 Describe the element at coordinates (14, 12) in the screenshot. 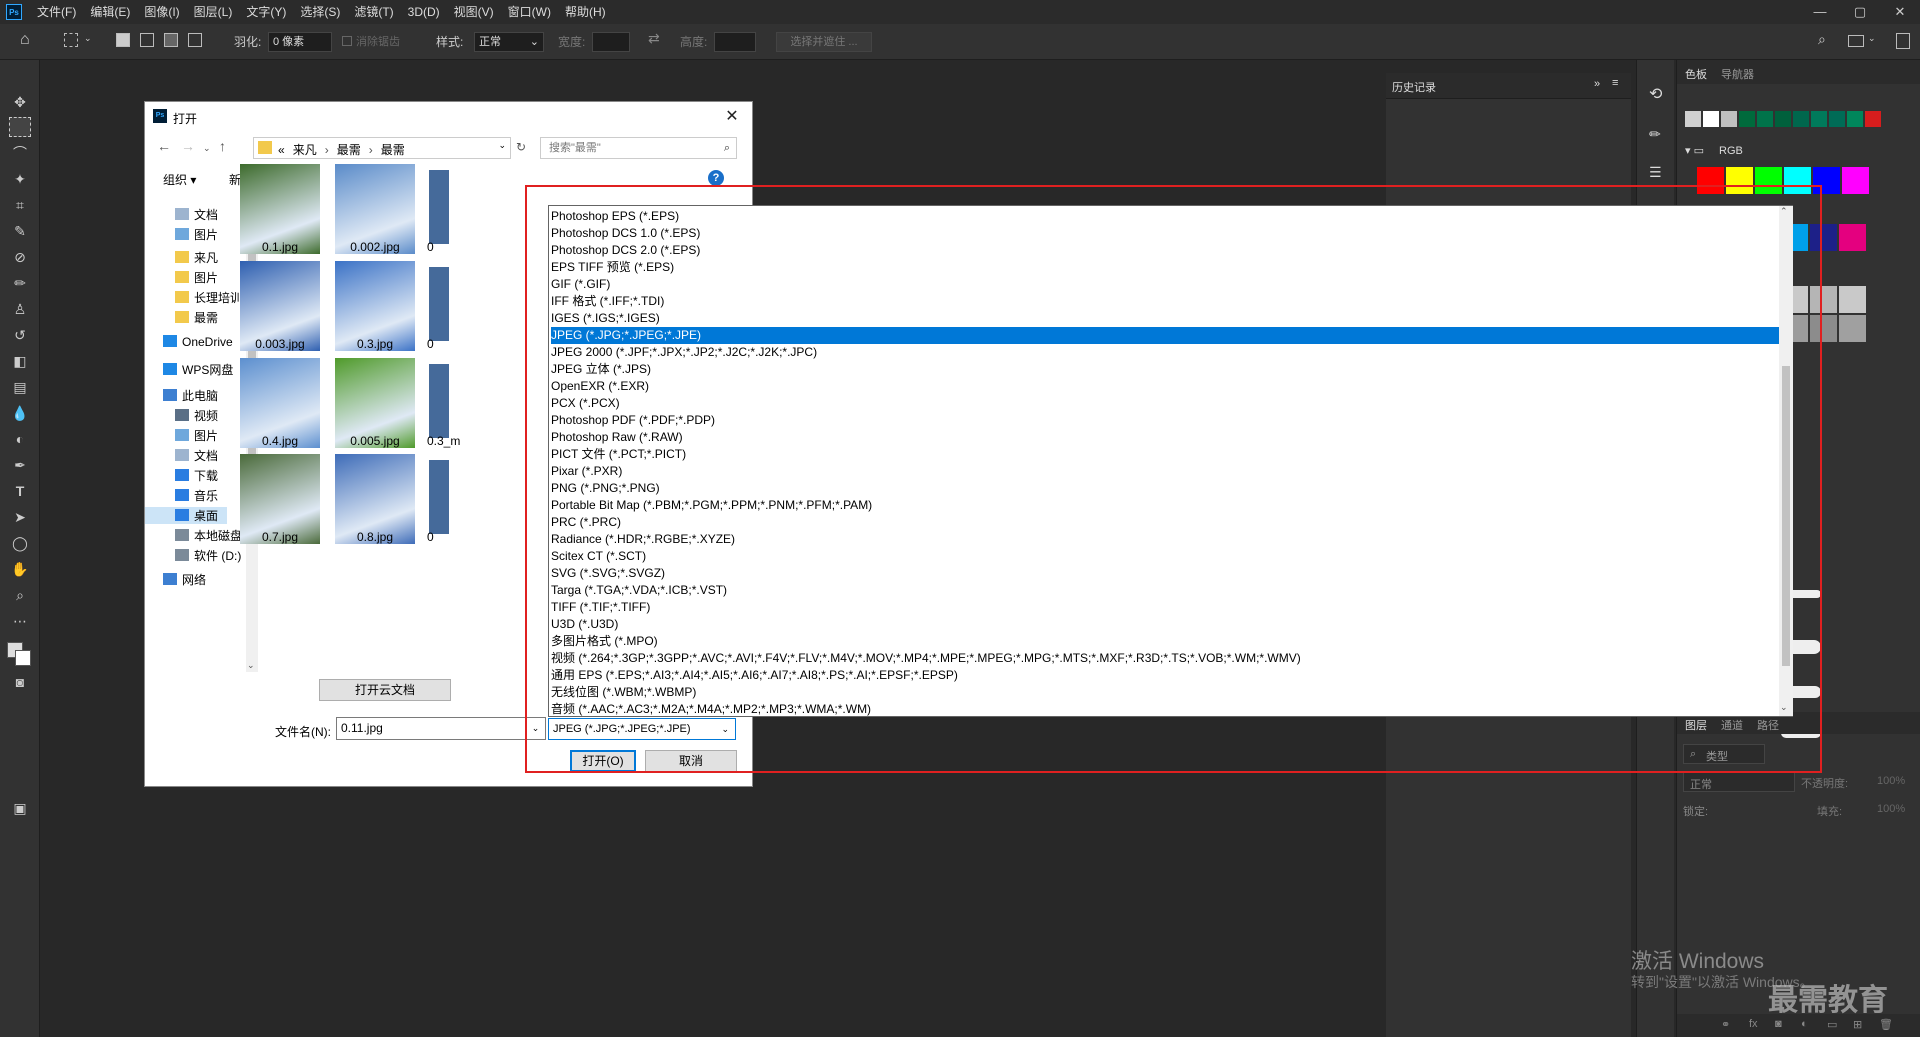

I see `photoshop-logo-icon: Ps` at that location.